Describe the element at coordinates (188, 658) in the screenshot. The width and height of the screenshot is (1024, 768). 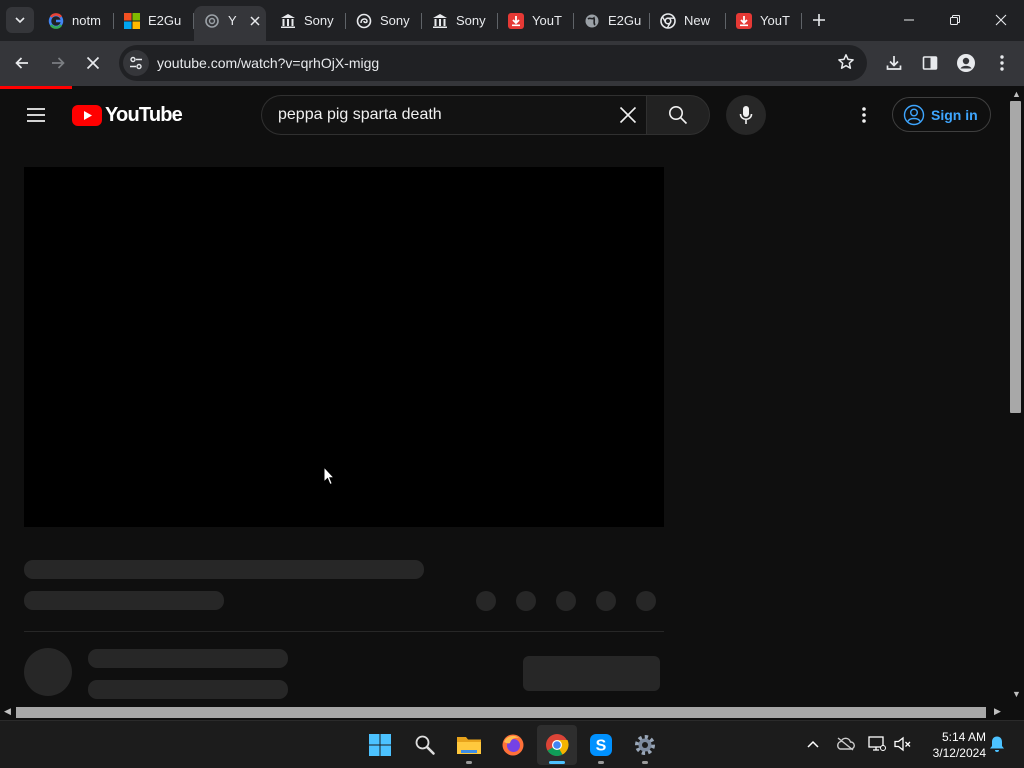
I see `channel-name-placeholder` at that location.